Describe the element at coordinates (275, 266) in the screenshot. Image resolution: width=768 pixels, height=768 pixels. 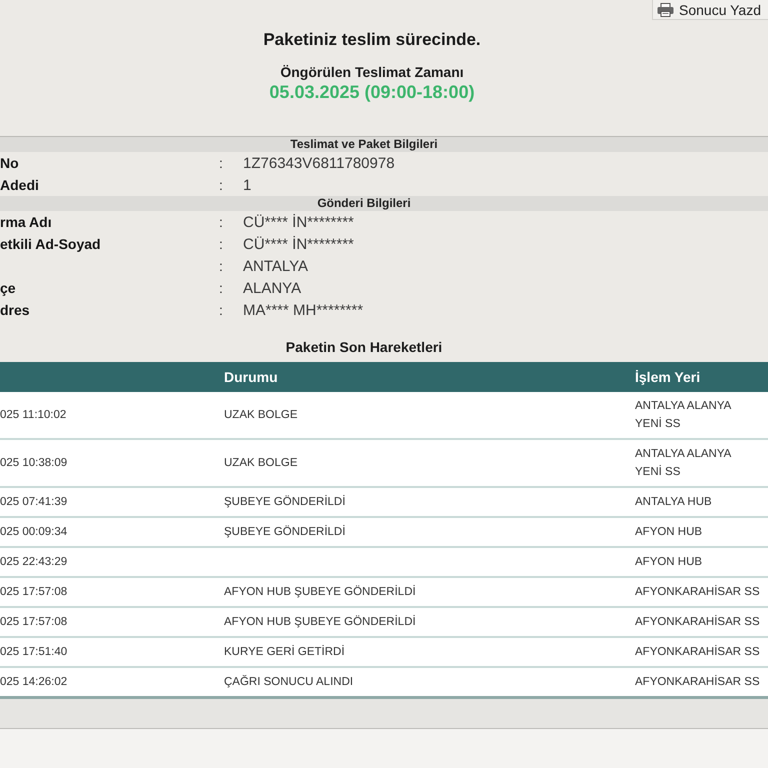
I see `field-value: ANTALYA` at that location.